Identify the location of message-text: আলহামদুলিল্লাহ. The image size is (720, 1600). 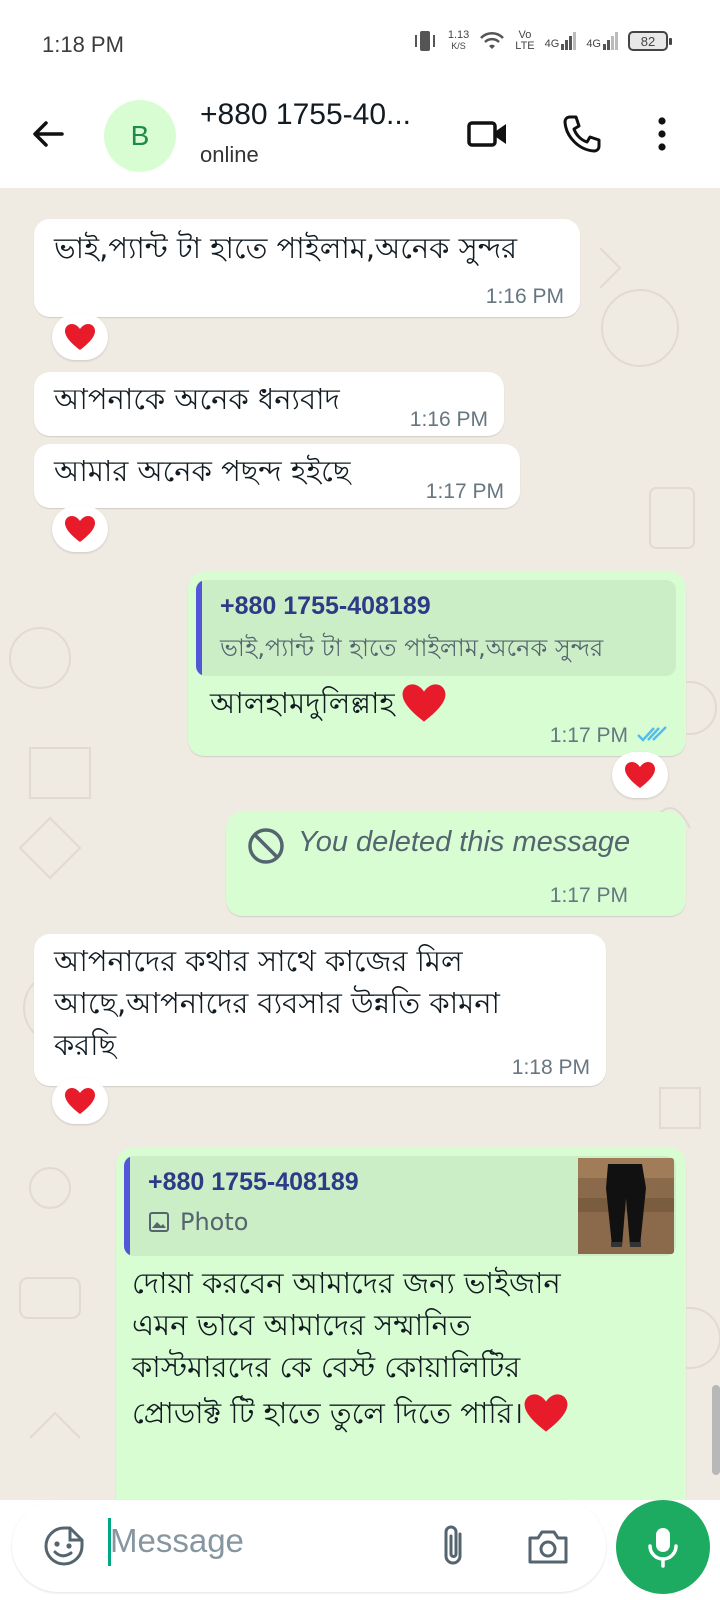
(328, 703).